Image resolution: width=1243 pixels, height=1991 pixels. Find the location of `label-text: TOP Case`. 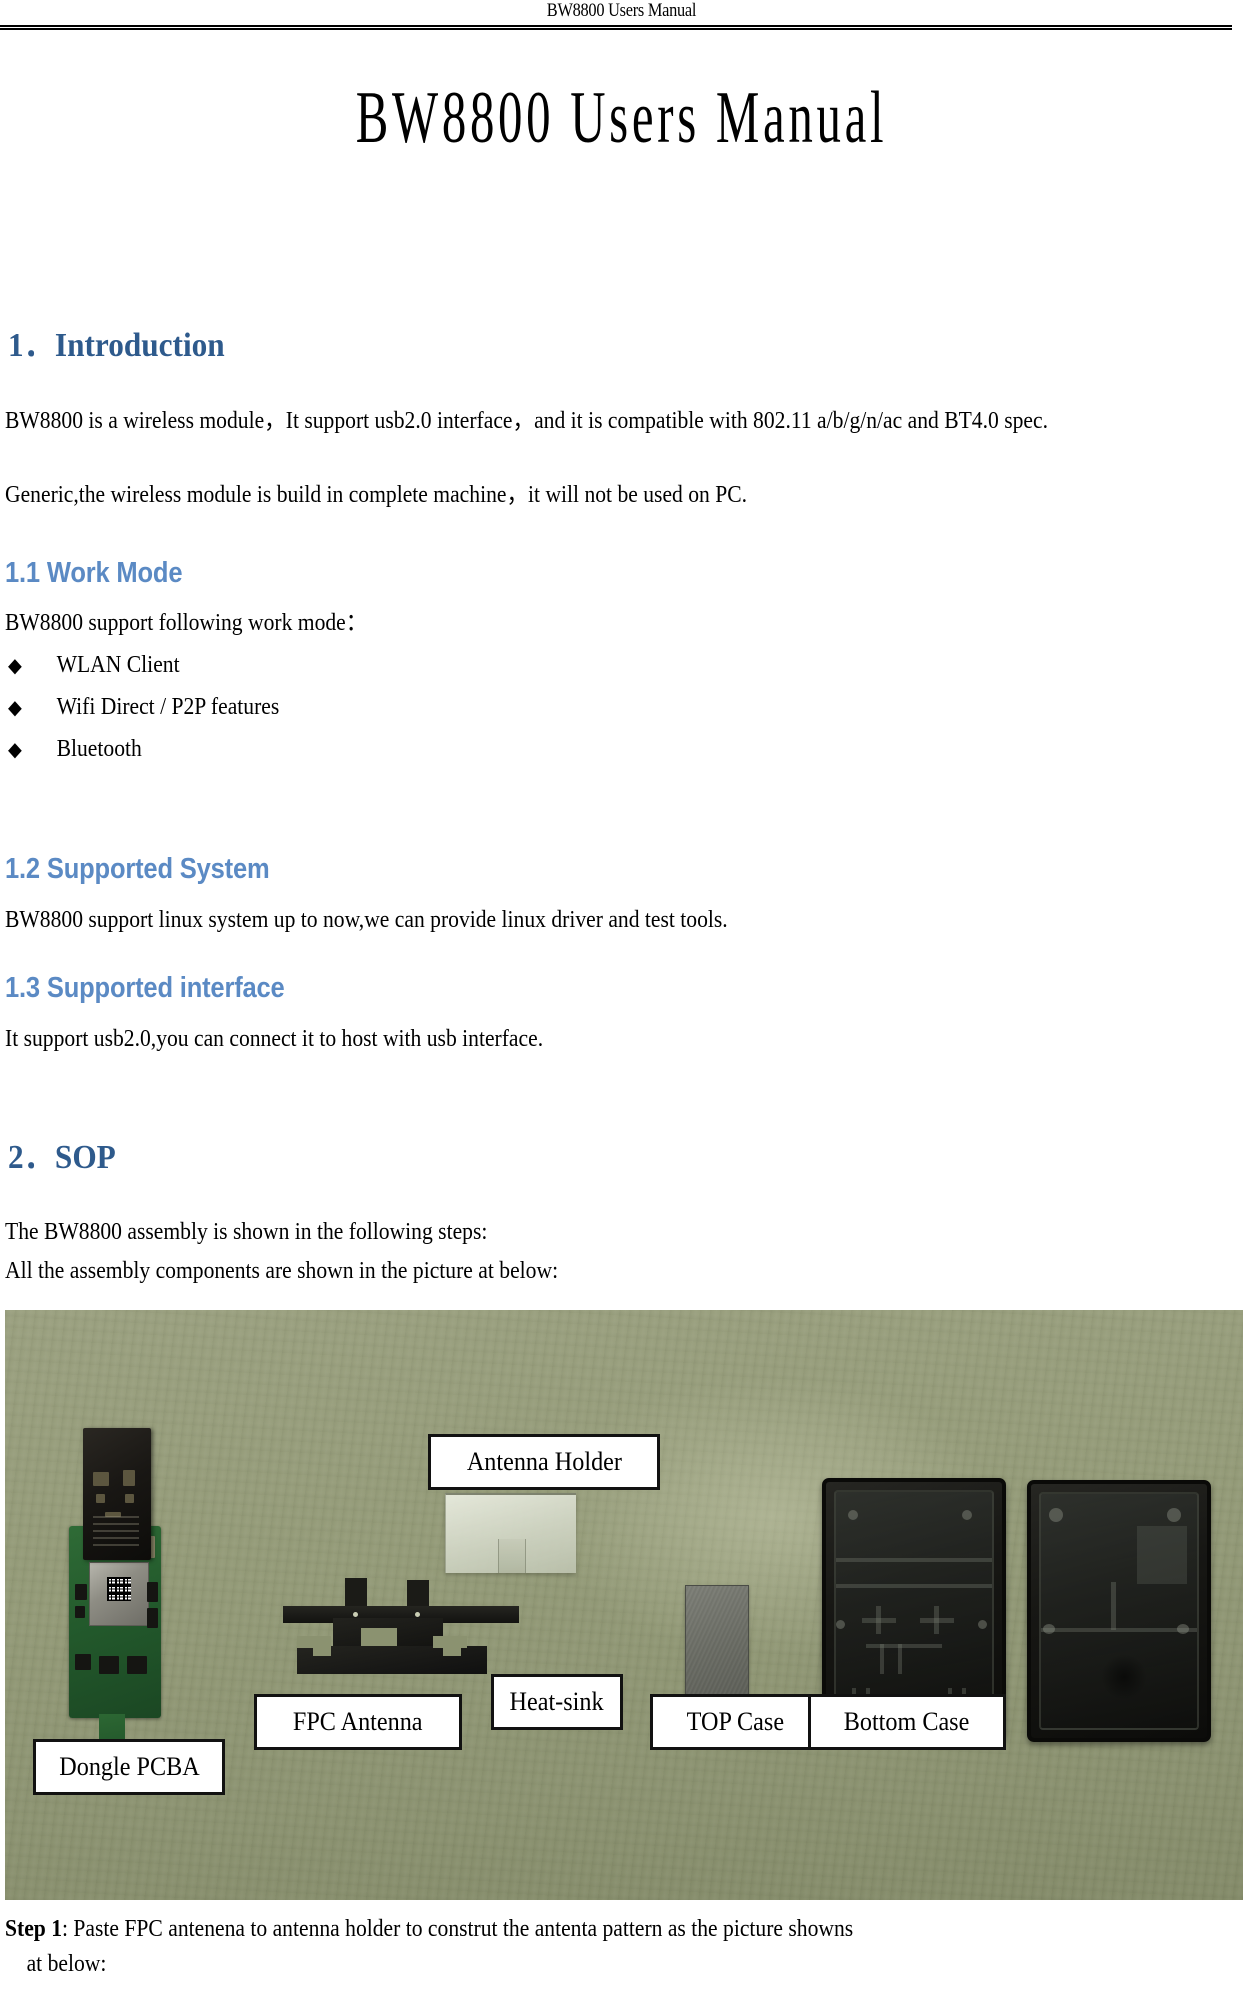

label-text: TOP Case is located at coordinates (735, 1721).